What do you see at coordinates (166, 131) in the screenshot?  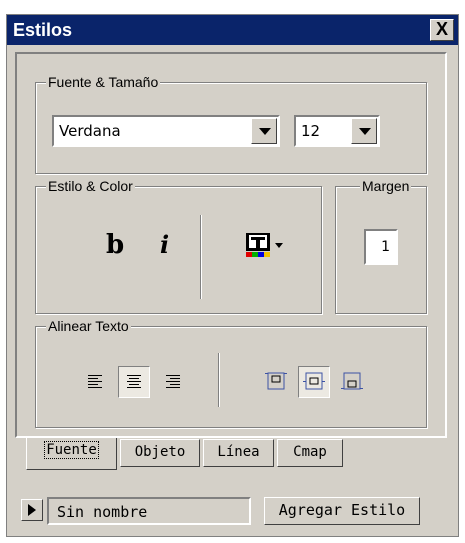 I see `font-select: Verdana` at bounding box center [166, 131].